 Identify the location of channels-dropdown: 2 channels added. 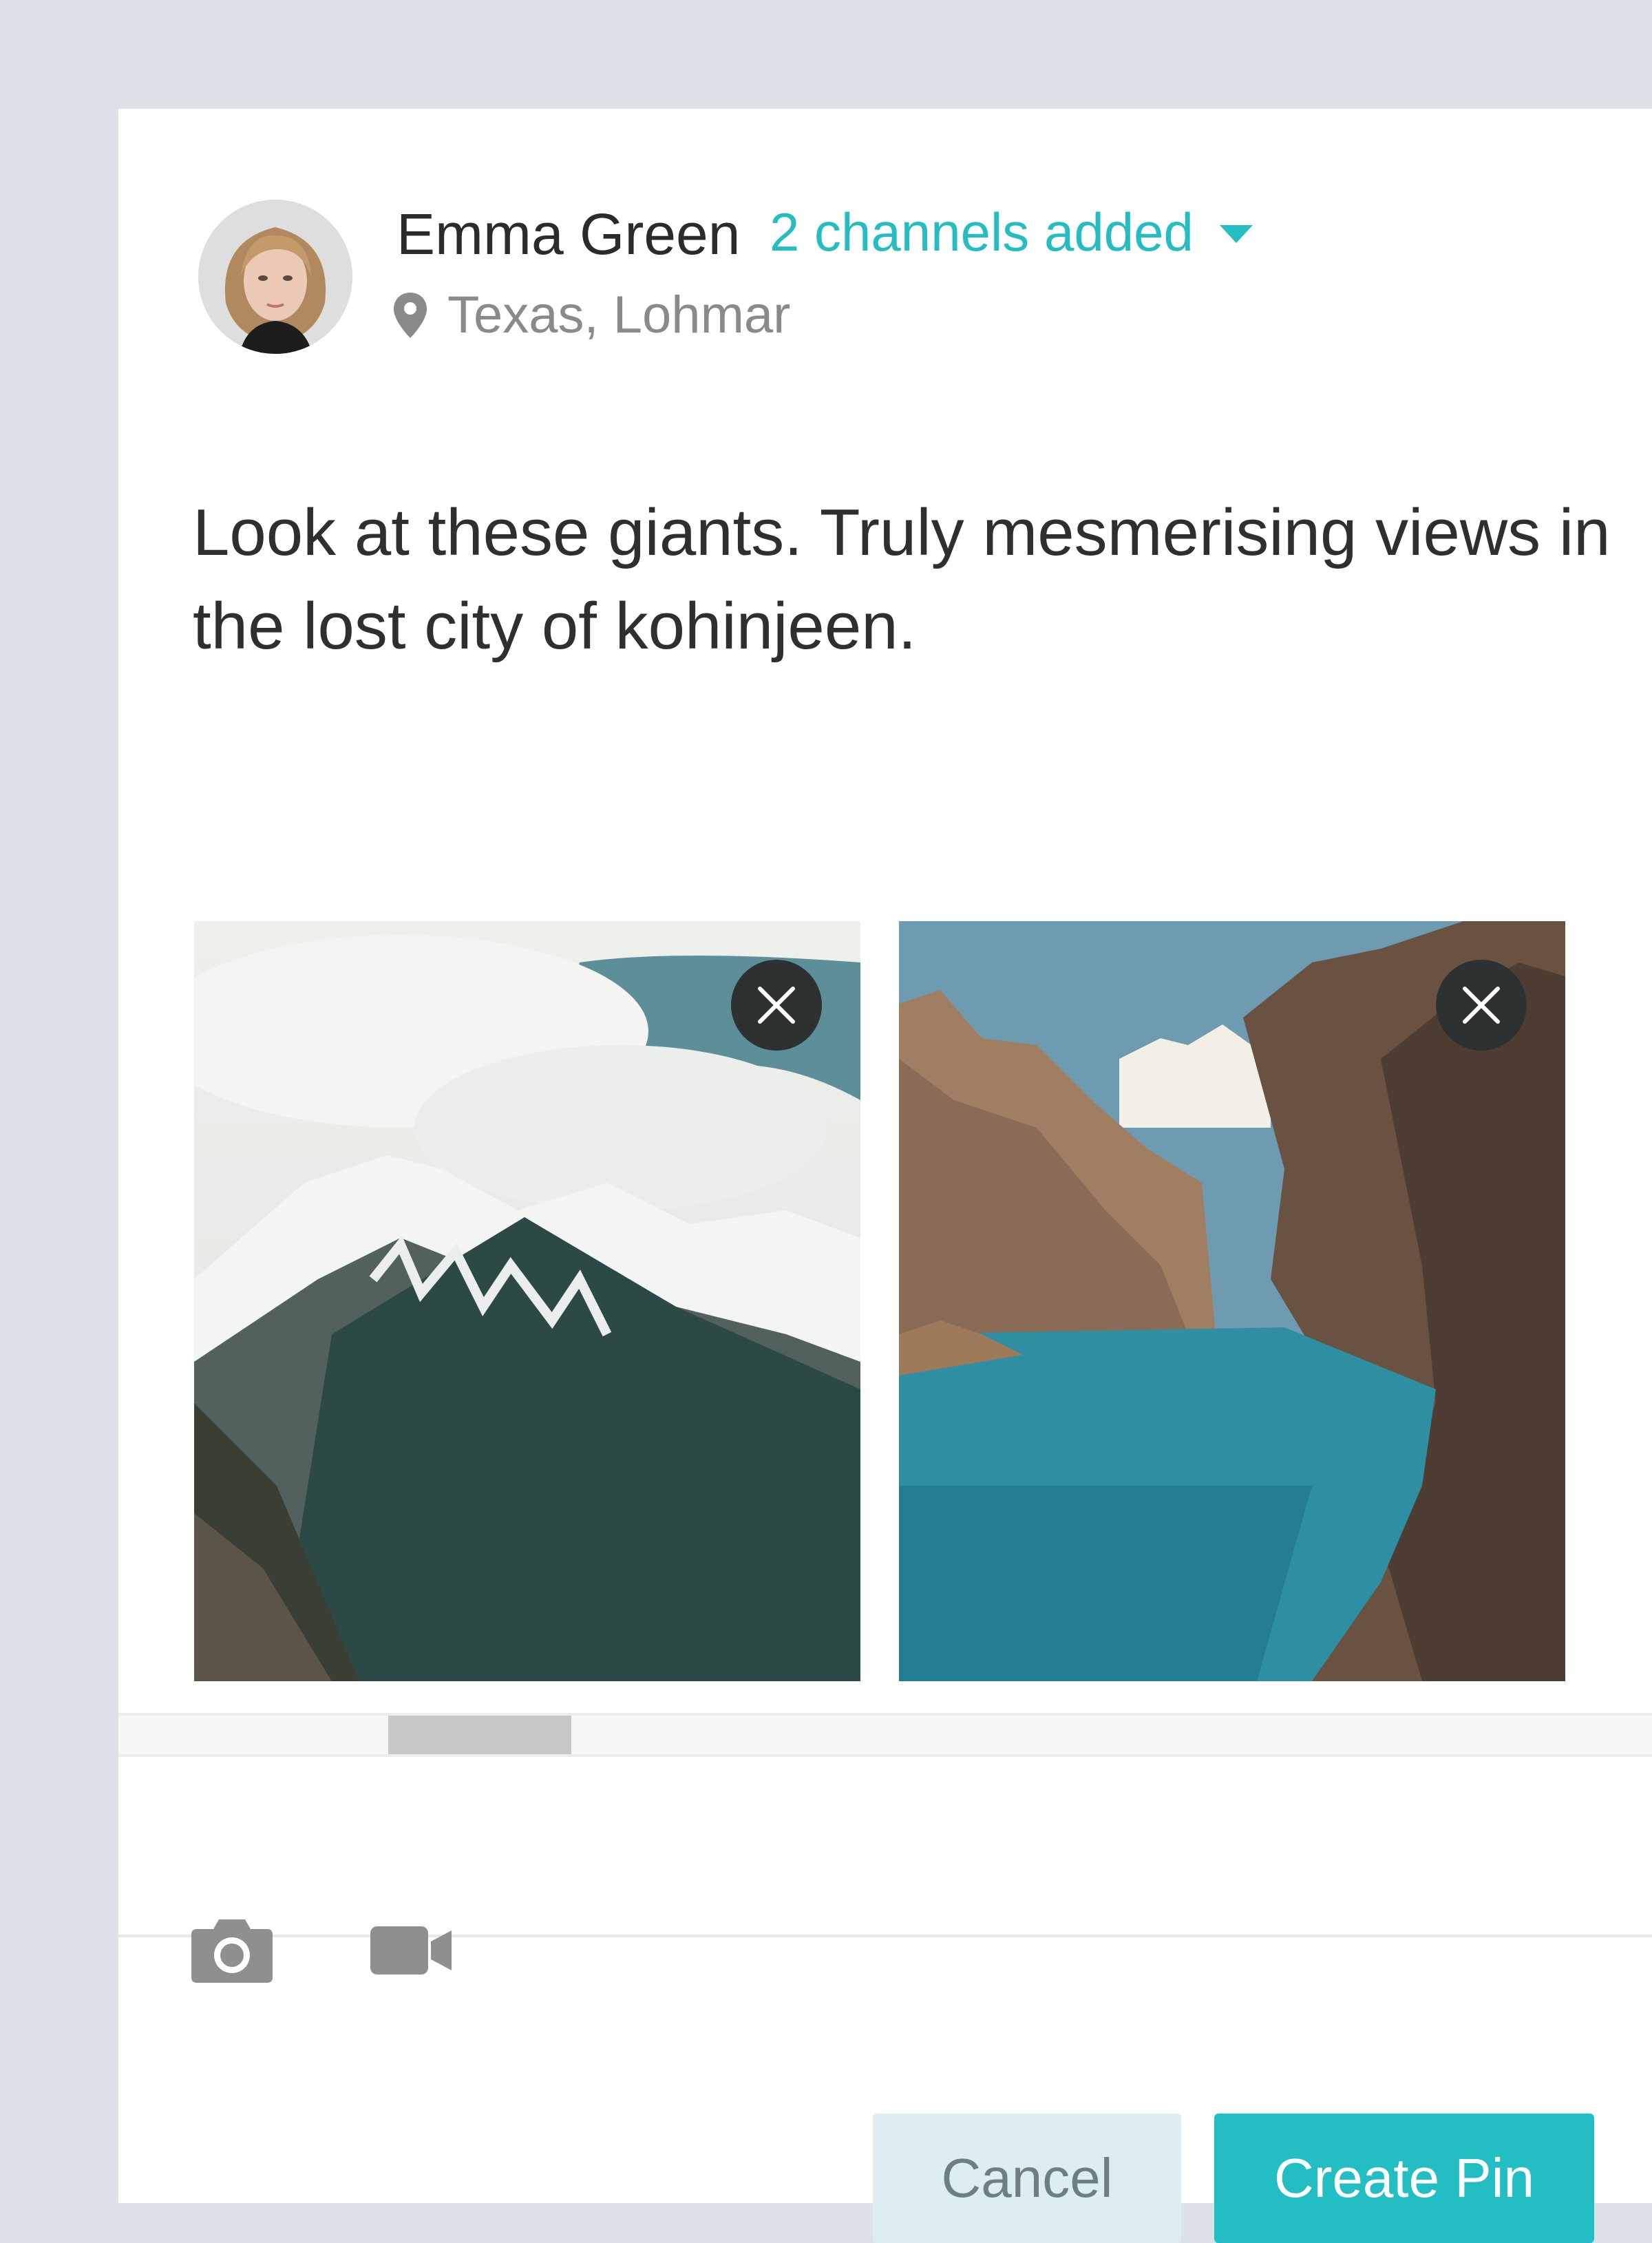
(1012, 232).